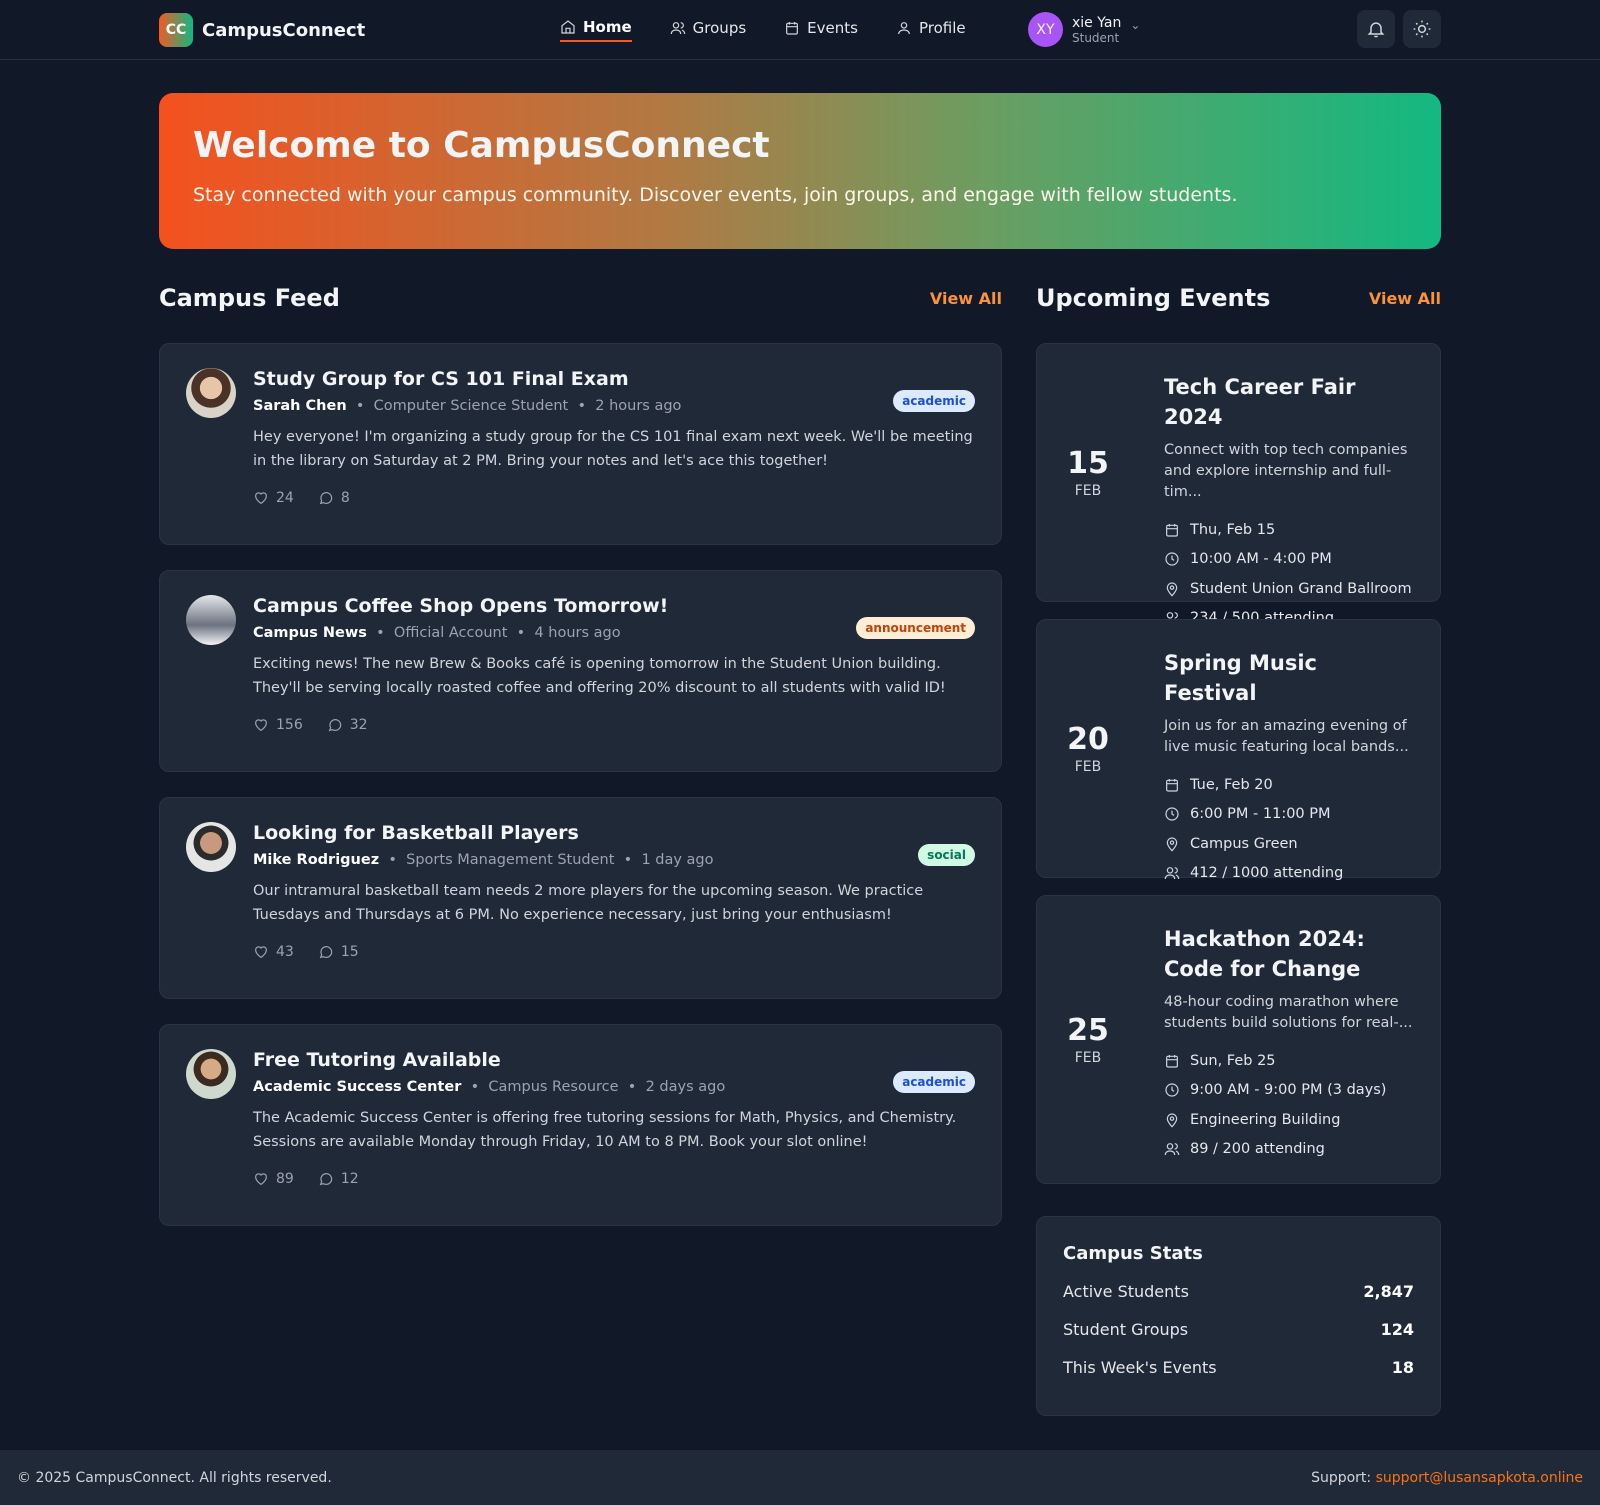 This screenshot has width=1600, height=1505. Describe the element at coordinates (347, 725) in the screenshot. I see `comment-button: 32` at that location.